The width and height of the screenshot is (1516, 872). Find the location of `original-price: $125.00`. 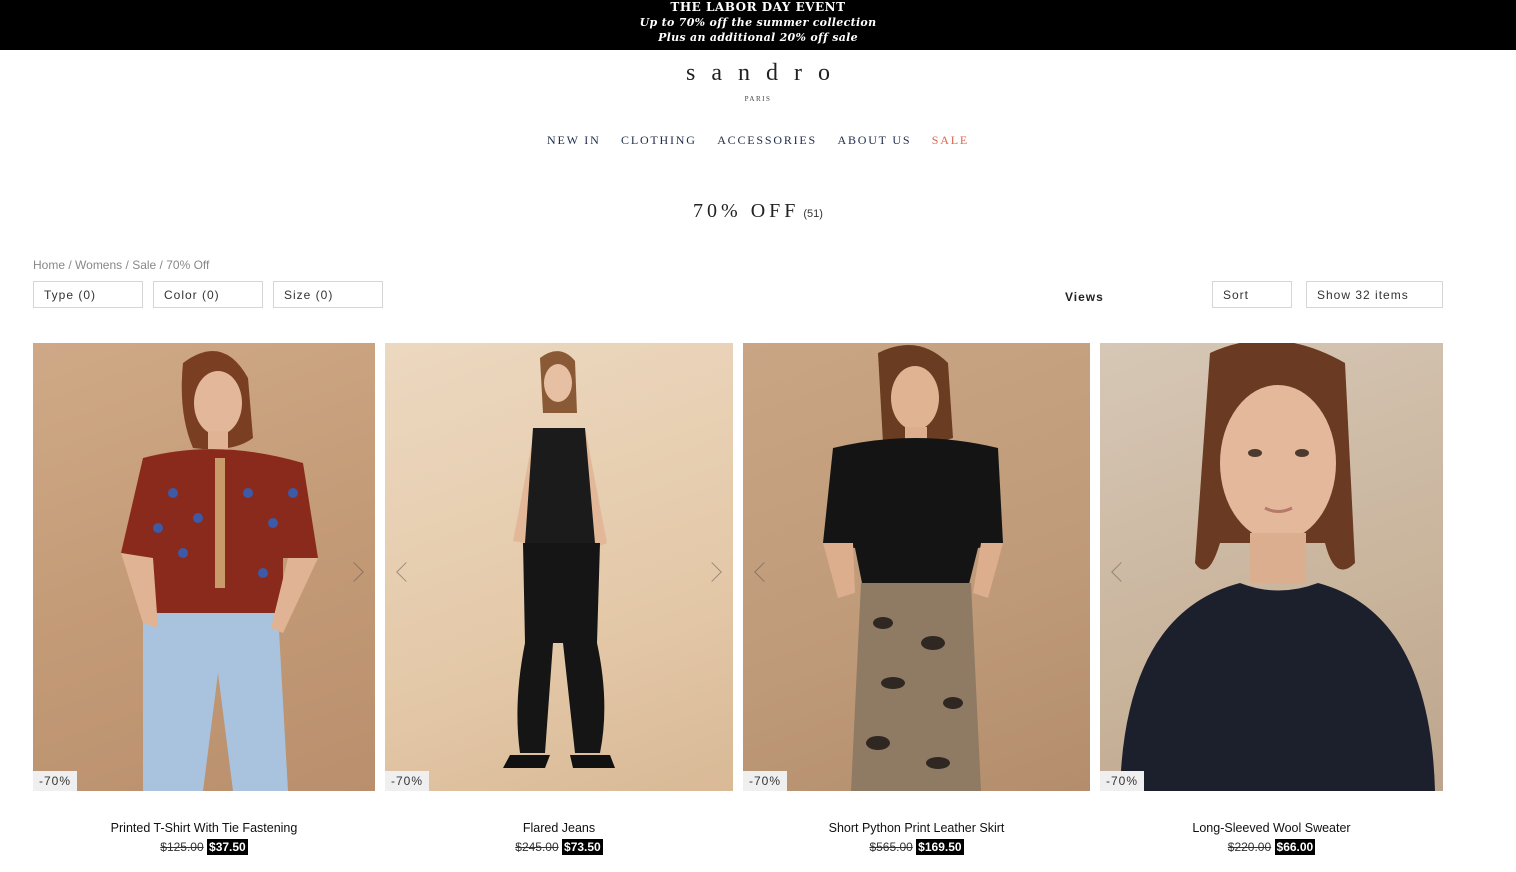

original-price: $125.00 is located at coordinates (182, 847).